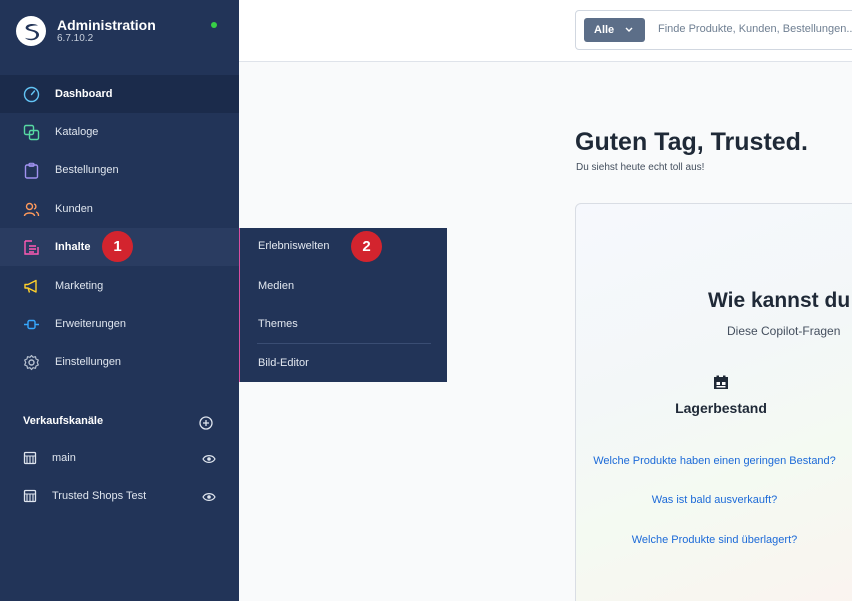  What do you see at coordinates (691, 142) in the screenshot?
I see `page-title: Guten Tag, Trusted.` at bounding box center [691, 142].